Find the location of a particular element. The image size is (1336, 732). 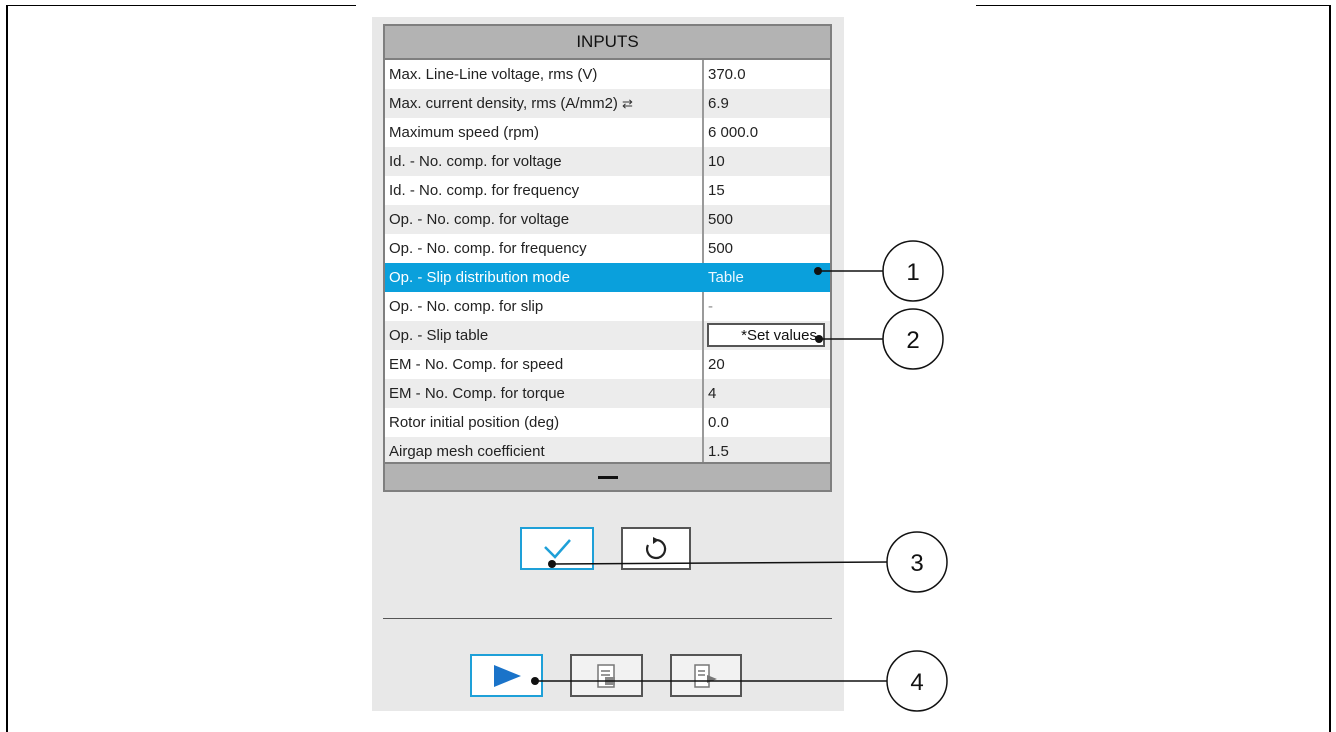

callout-1: 1 is located at coordinates (879, 271).